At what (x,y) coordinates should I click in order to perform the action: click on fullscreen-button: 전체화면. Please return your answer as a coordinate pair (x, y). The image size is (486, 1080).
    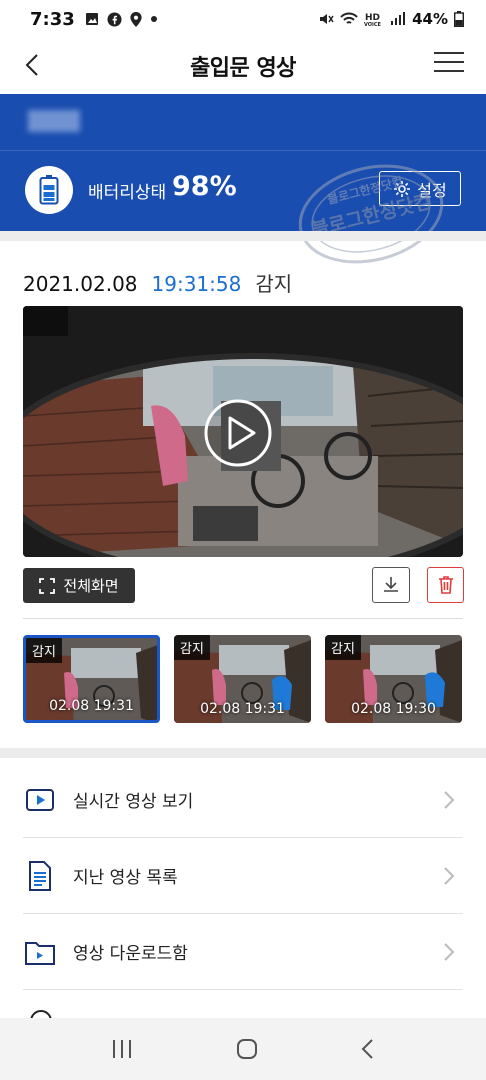
    Looking at the image, I should click on (79, 585).